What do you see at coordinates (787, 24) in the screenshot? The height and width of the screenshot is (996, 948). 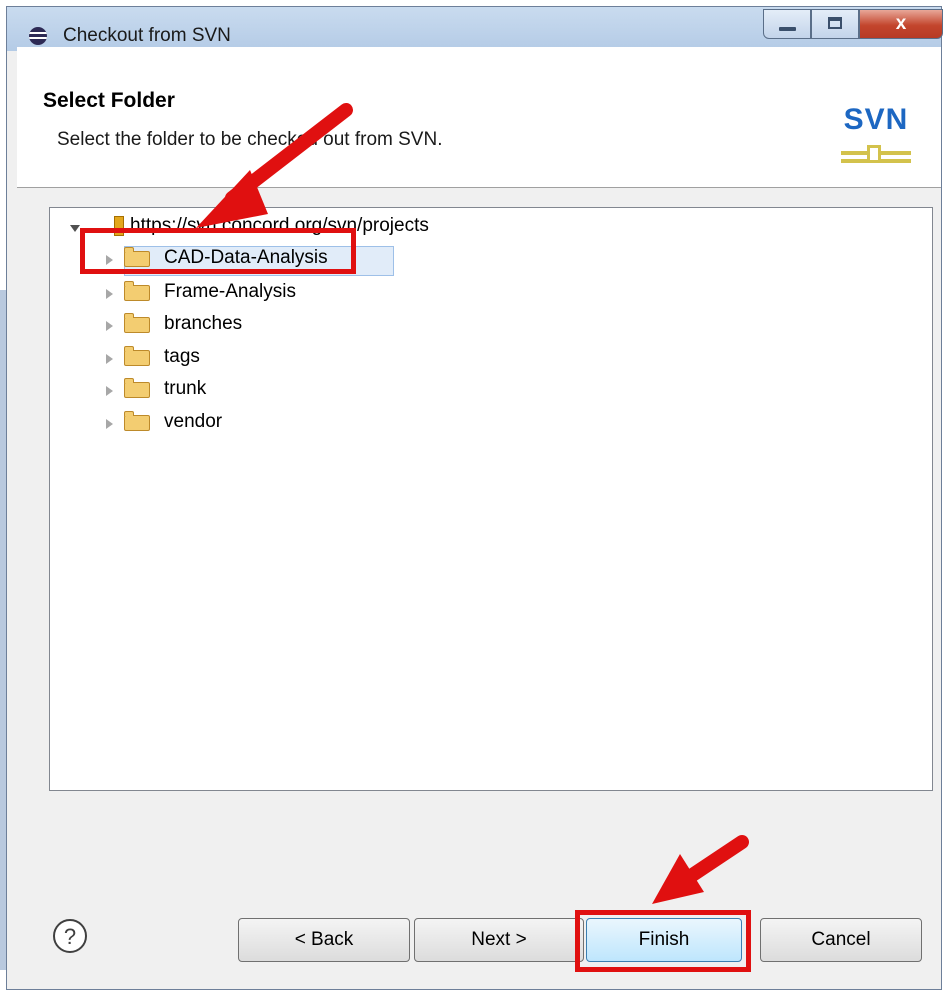 I see `minimize-button` at bounding box center [787, 24].